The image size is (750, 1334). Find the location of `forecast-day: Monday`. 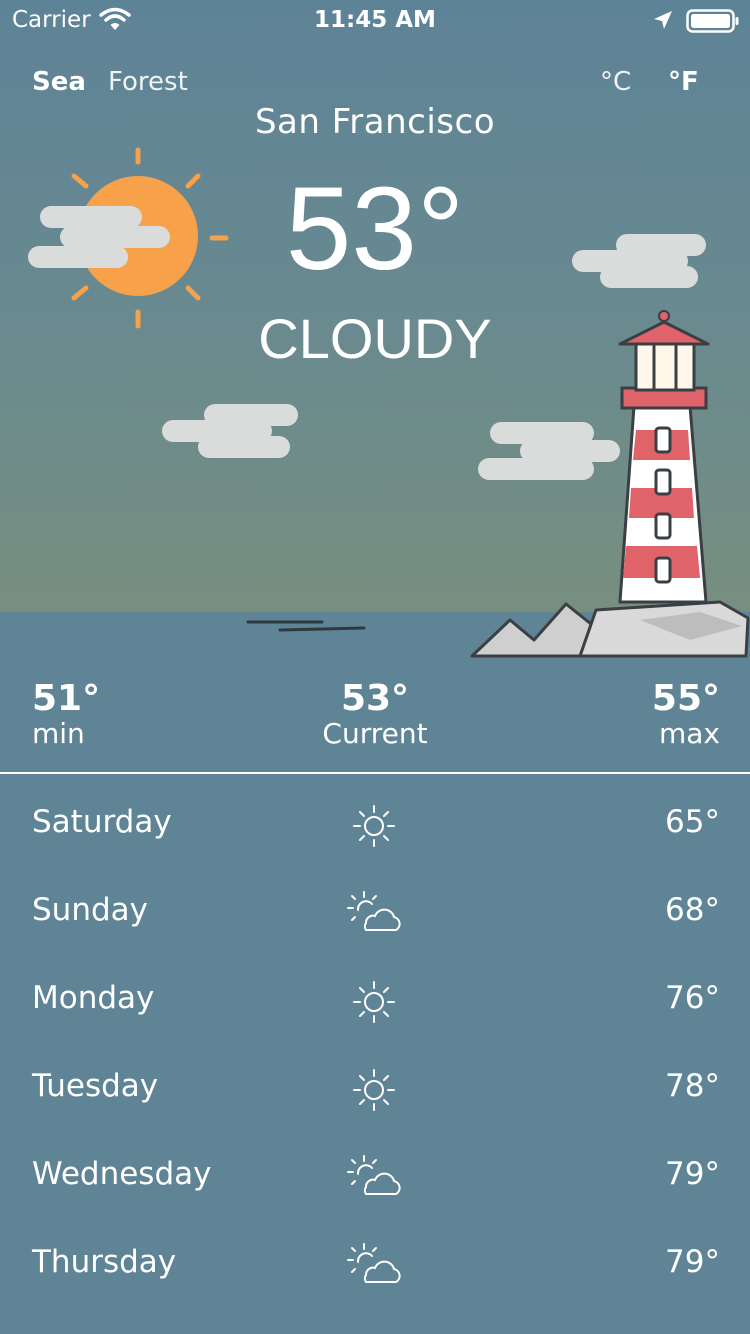

forecast-day: Monday is located at coordinates (93, 998).